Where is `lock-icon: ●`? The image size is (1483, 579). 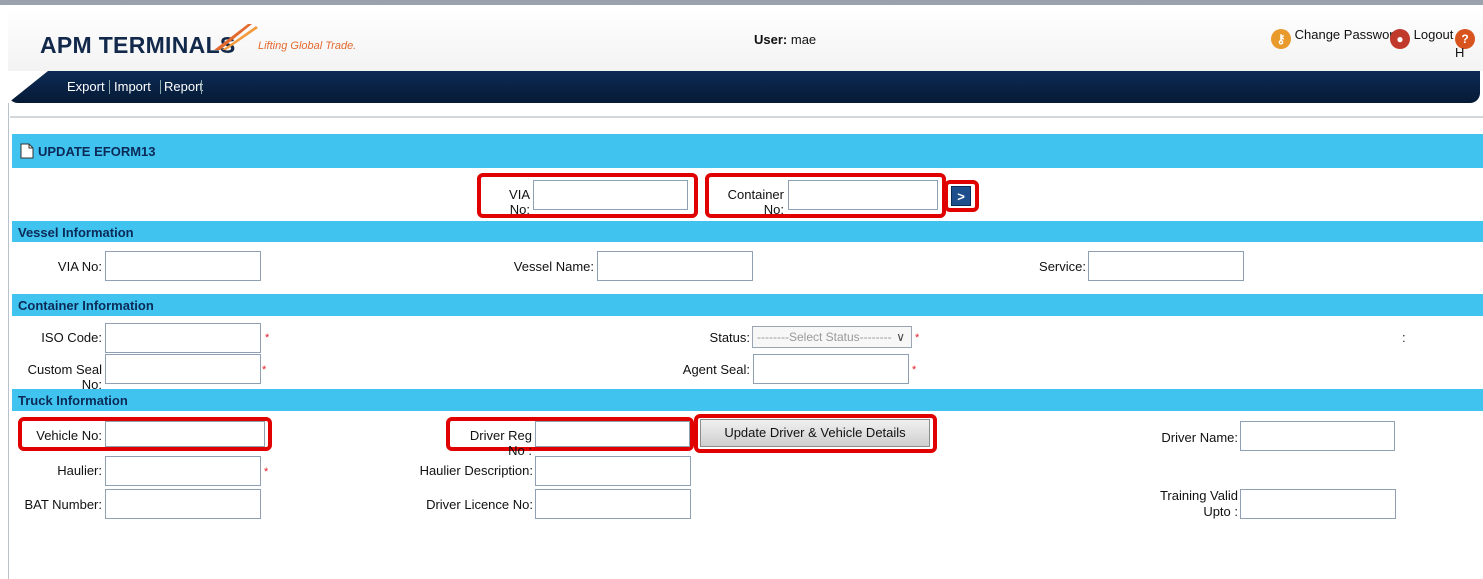
lock-icon: ● is located at coordinates (1400, 39).